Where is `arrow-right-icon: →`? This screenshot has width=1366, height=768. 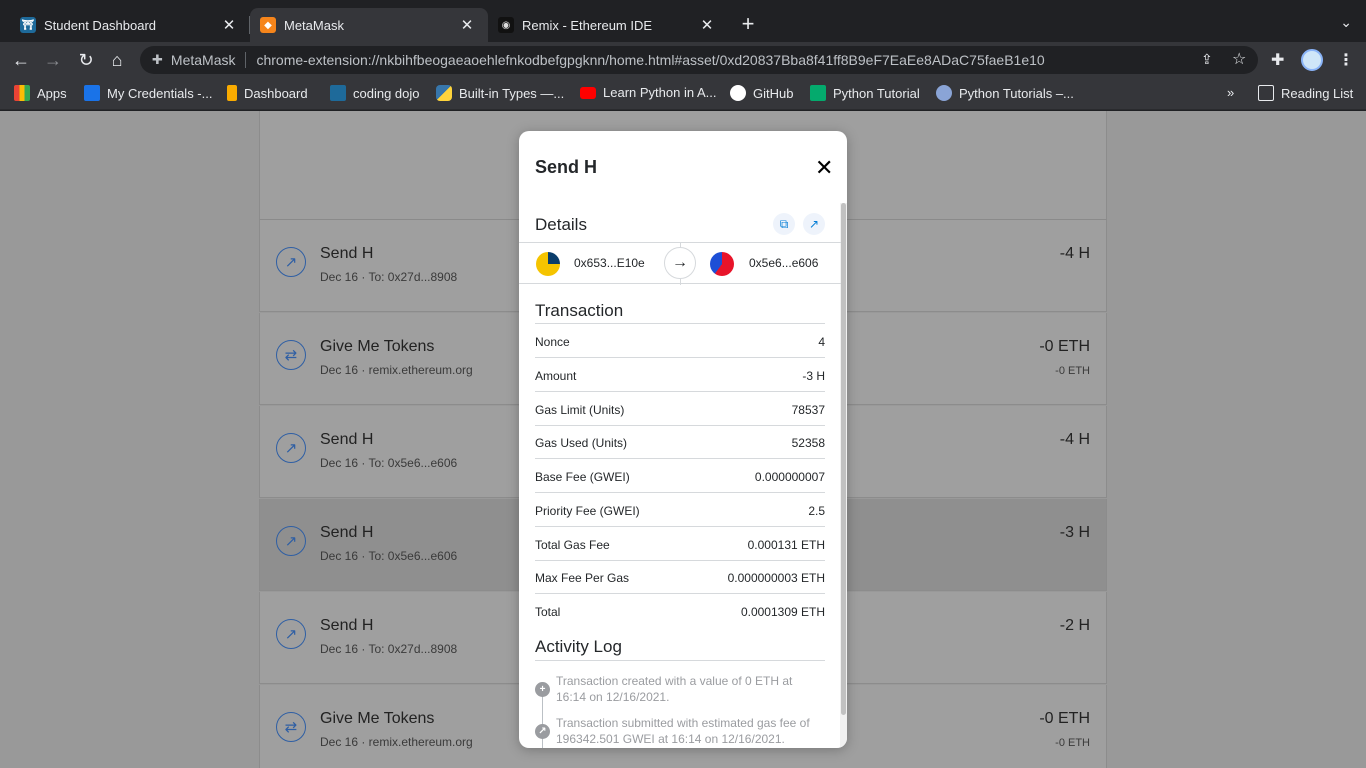 arrow-right-icon: → is located at coordinates (680, 263).